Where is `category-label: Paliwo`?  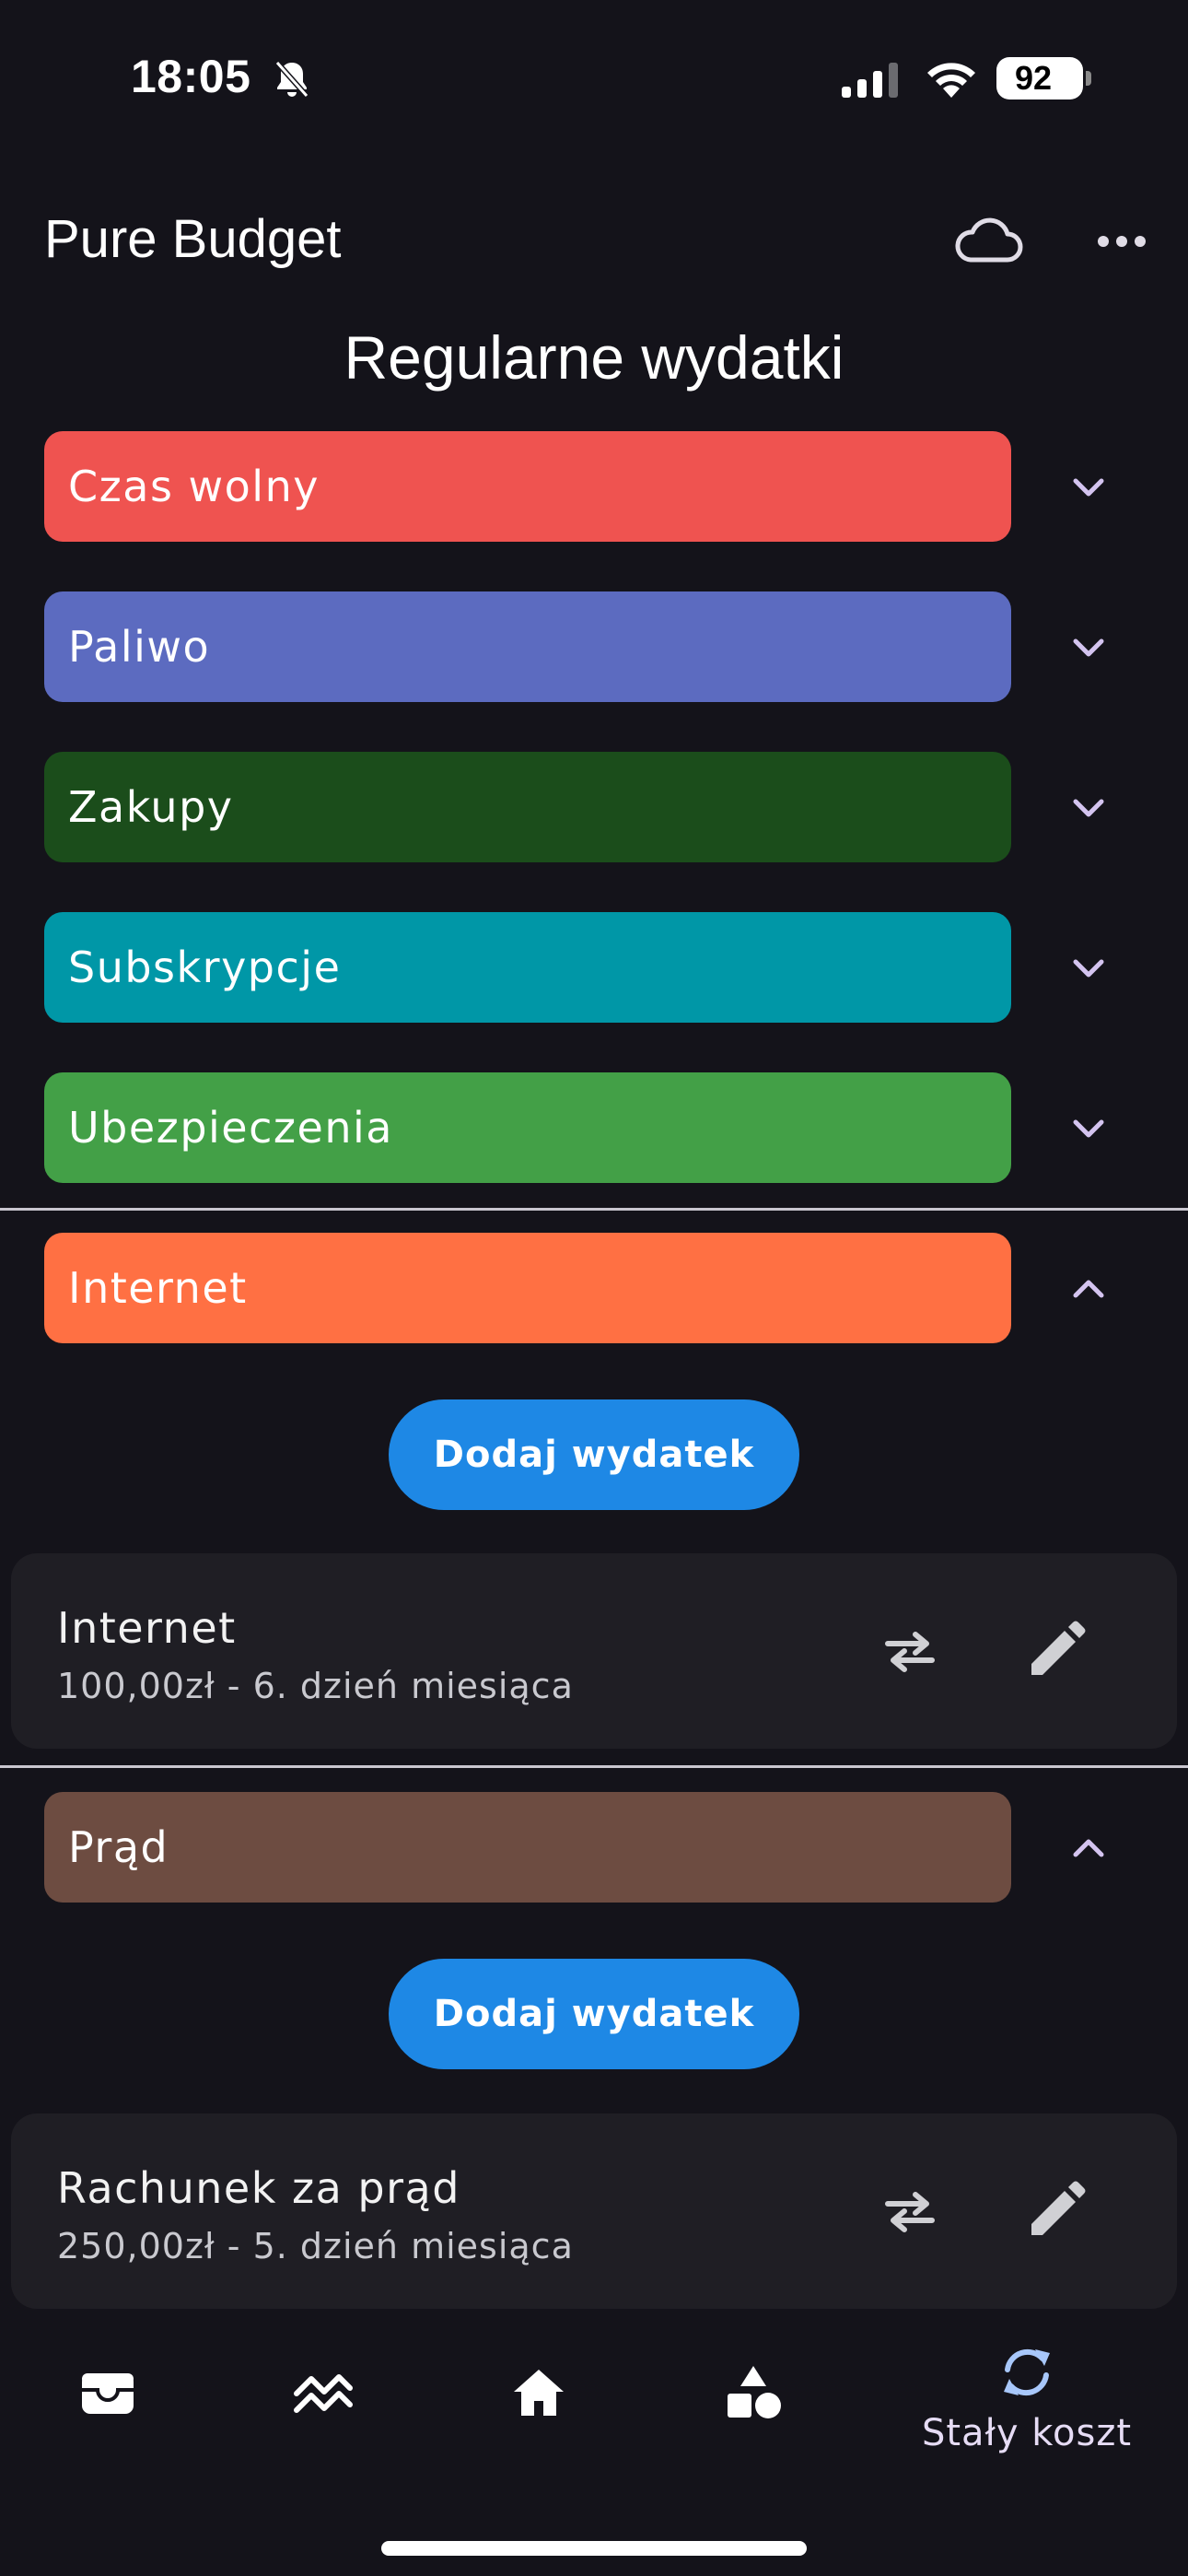 category-label: Paliwo is located at coordinates (139, 647).